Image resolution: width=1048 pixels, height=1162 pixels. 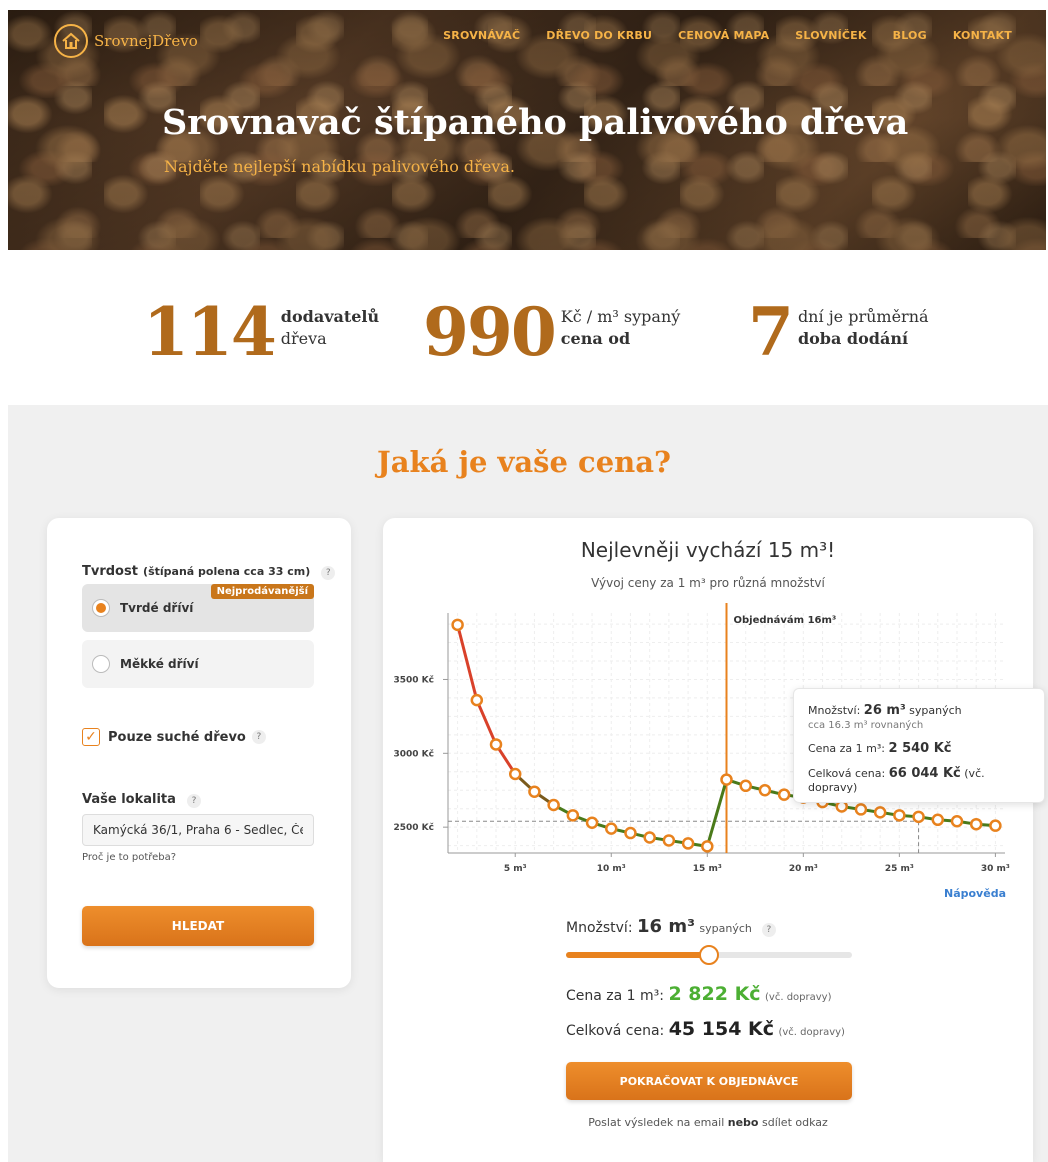 I want to click on radio-label: Měkké dříví, so click(x=159, y=664).